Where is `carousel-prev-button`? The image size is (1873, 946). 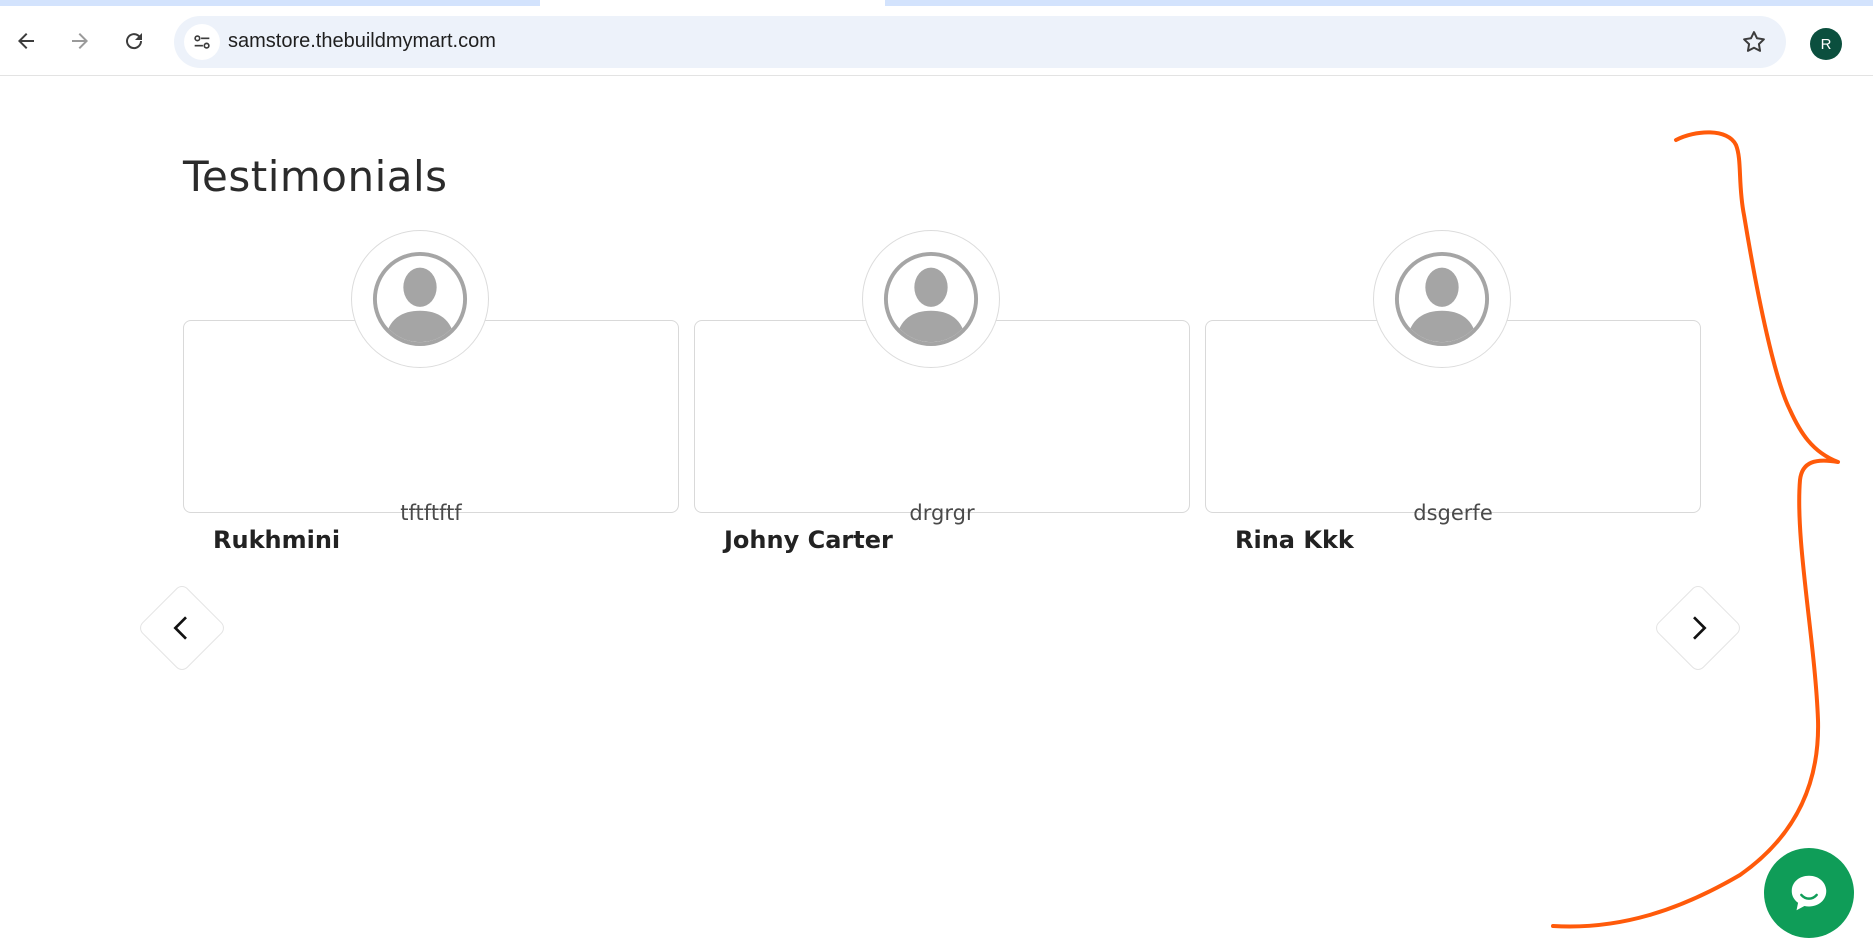 carousel-prev-button is located at coordinates (182, 628).